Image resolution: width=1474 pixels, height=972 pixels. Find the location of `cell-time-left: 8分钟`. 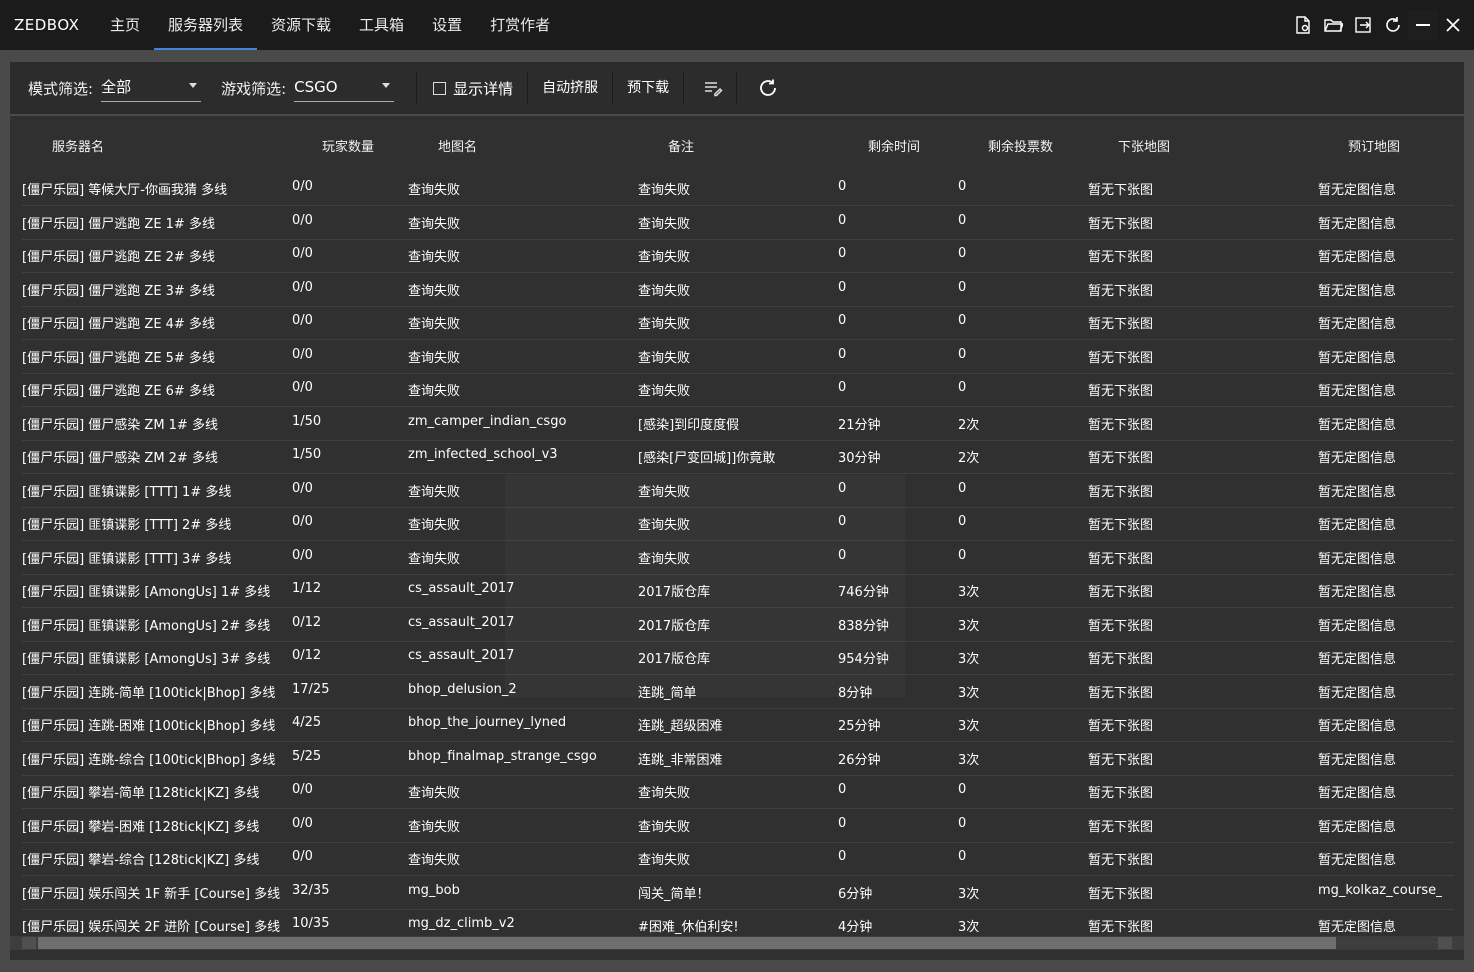

cell-time-left: 8分钟 is located at coordinates (855, 693).